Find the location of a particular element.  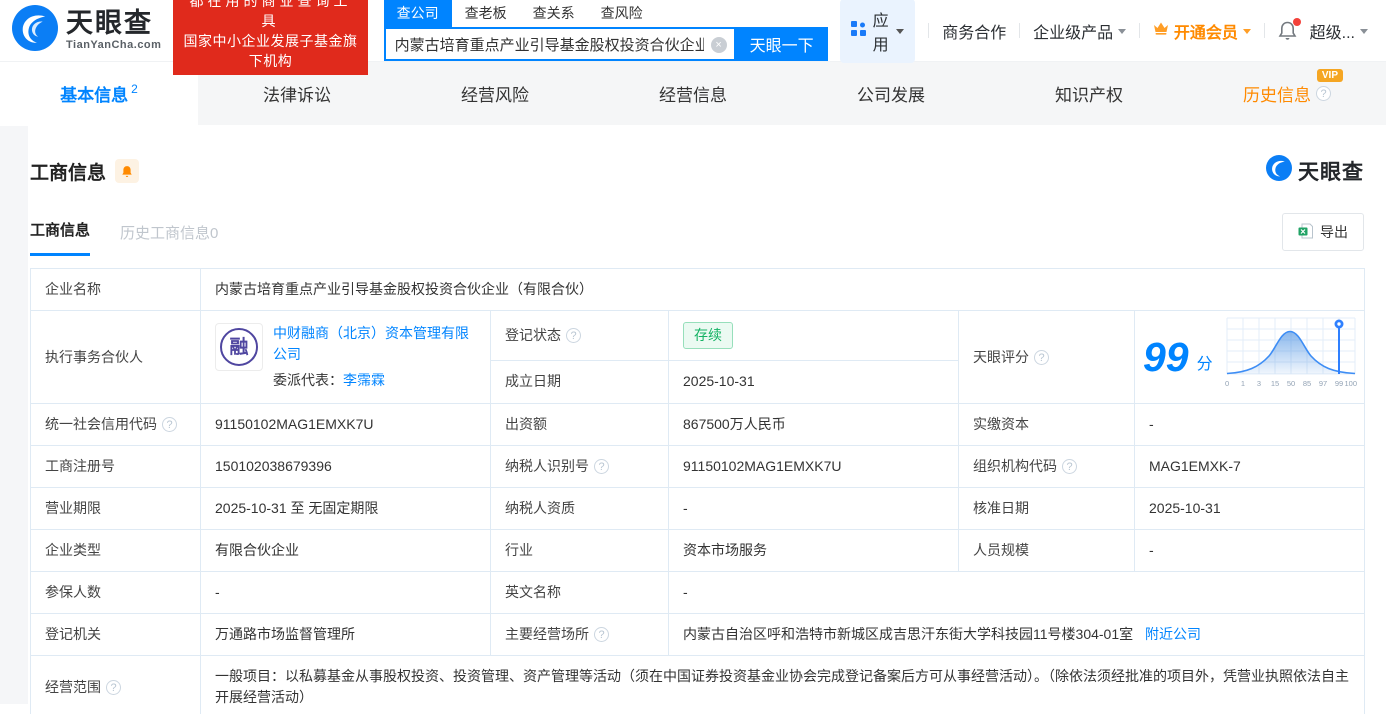

table-row: 企业类型 有限合伙企业 行业 资本市场服务 人员规模 - is located at coordinates (698, 550).